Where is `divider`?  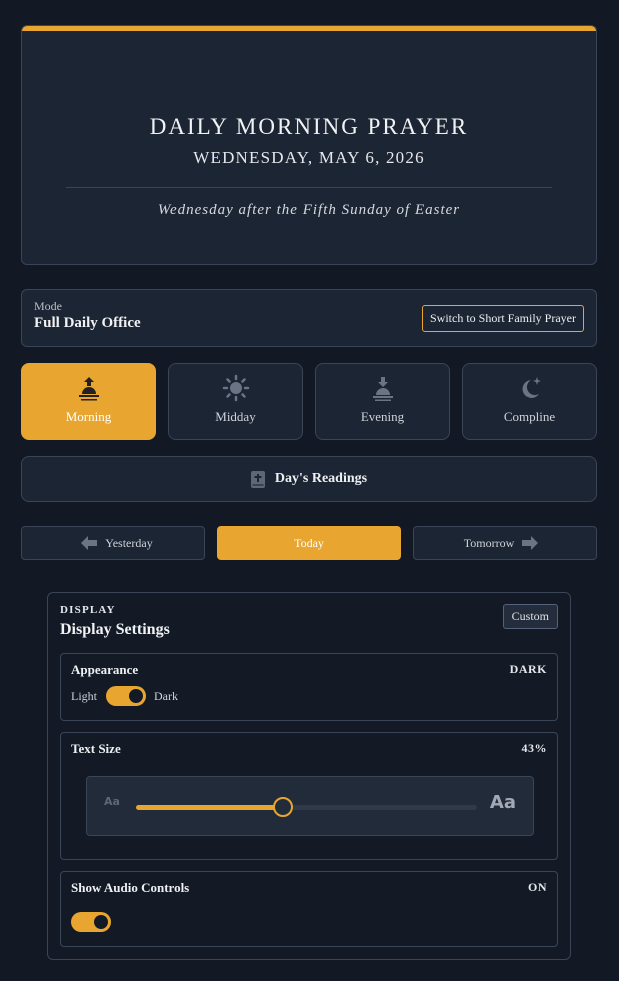 divider is located at coordinates (309, 187).